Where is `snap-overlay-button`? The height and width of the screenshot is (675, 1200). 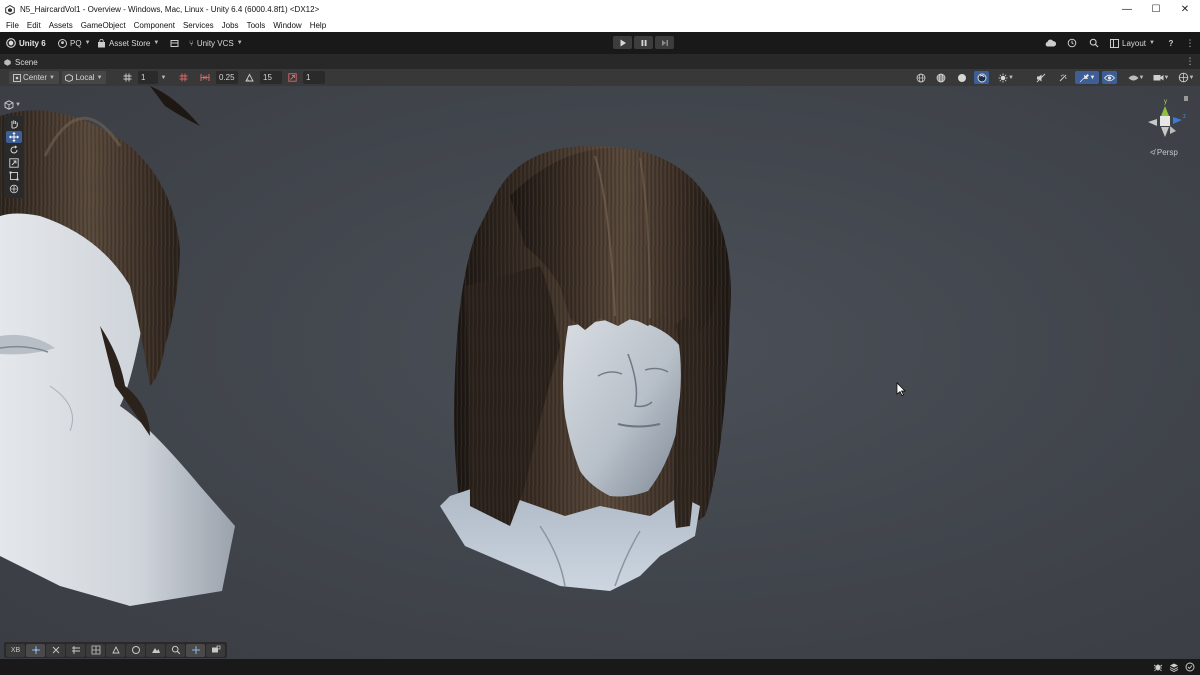 snap-overlay-button is located at coordinates (95, 650).